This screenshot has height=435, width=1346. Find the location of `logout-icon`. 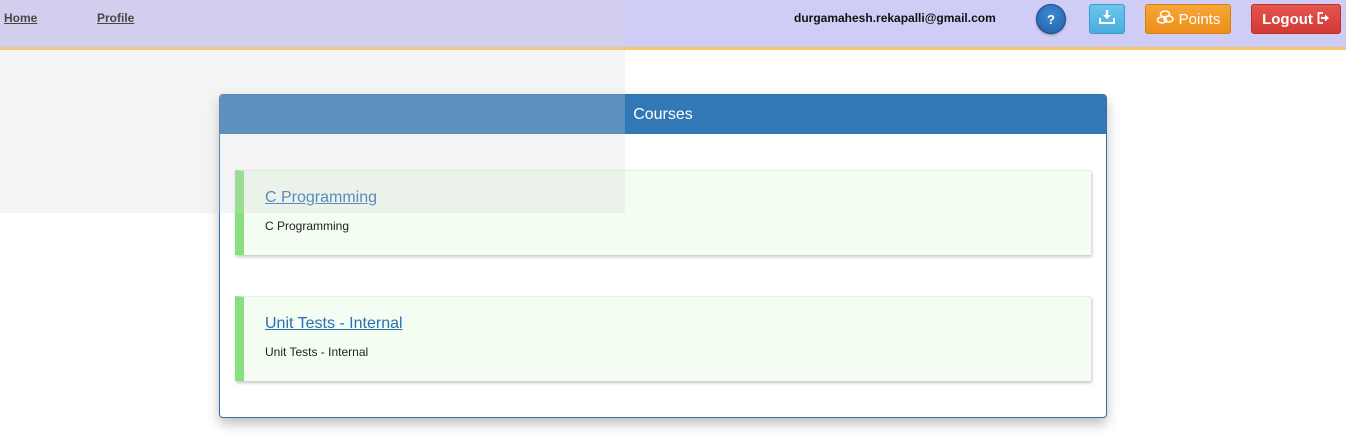

logout-icon is located at coordinates (1323, 19).